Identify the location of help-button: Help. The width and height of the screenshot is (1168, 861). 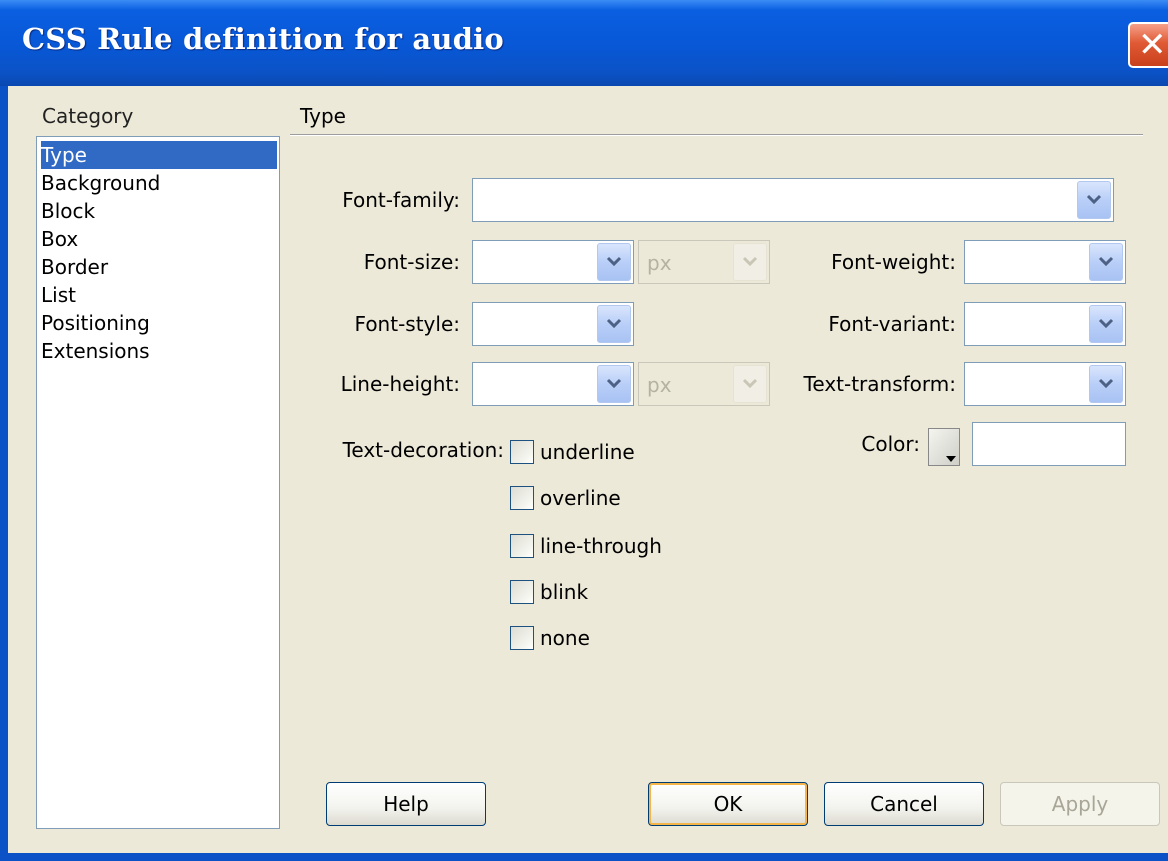
(406, 804).